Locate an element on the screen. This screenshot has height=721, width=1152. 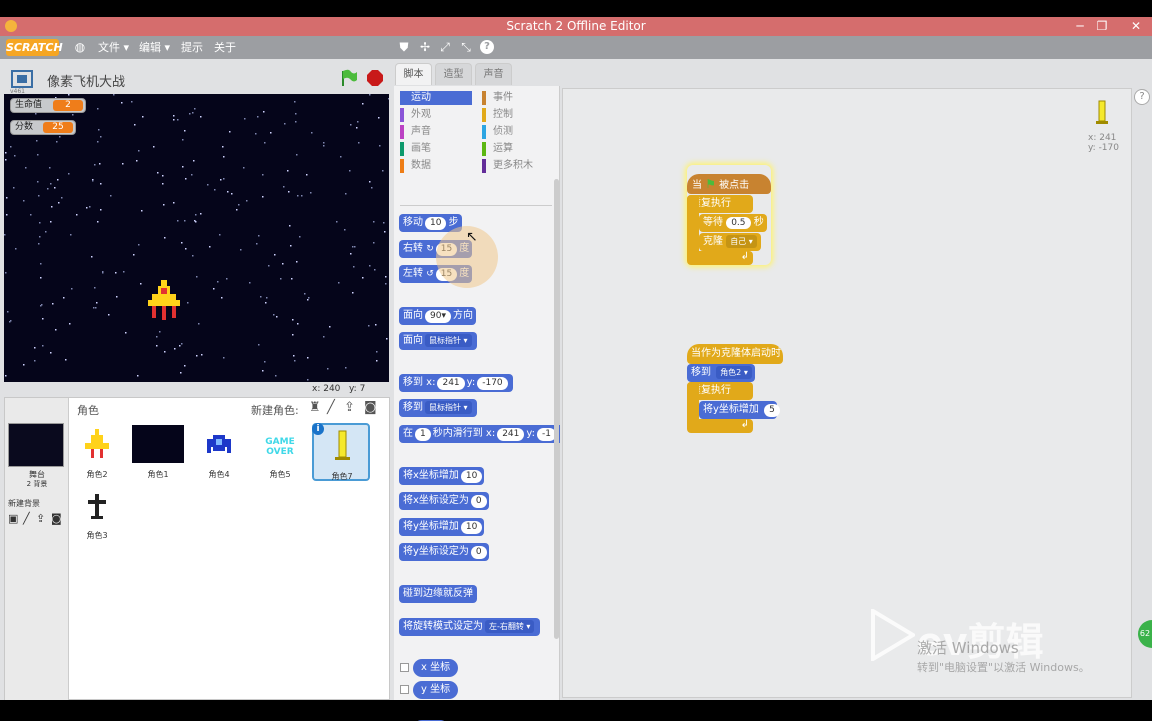
paint-sprite-icon: ╱ is located at coordinates (331, 407).